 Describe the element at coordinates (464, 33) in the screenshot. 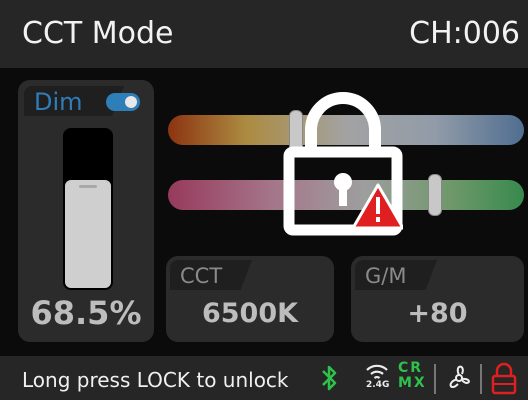

I see `channel-label: CH:006` at that location.